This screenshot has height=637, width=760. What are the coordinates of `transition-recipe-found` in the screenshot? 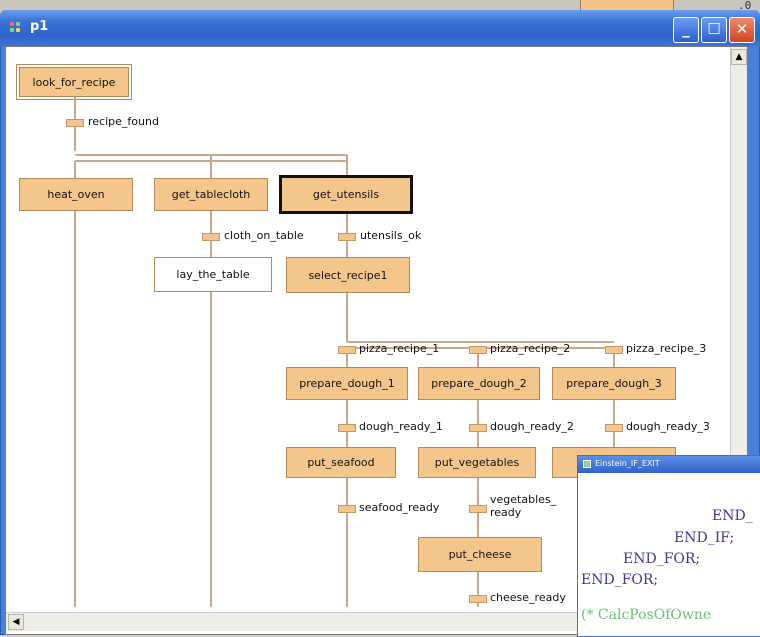 It's located at (75, 123).